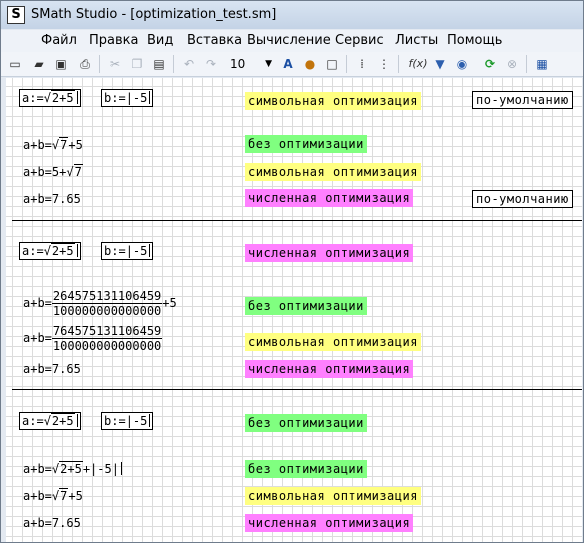  Describe the element at coordinates (462, 64) in the screenshot. I see `plugin-icon: ◉` at that location.